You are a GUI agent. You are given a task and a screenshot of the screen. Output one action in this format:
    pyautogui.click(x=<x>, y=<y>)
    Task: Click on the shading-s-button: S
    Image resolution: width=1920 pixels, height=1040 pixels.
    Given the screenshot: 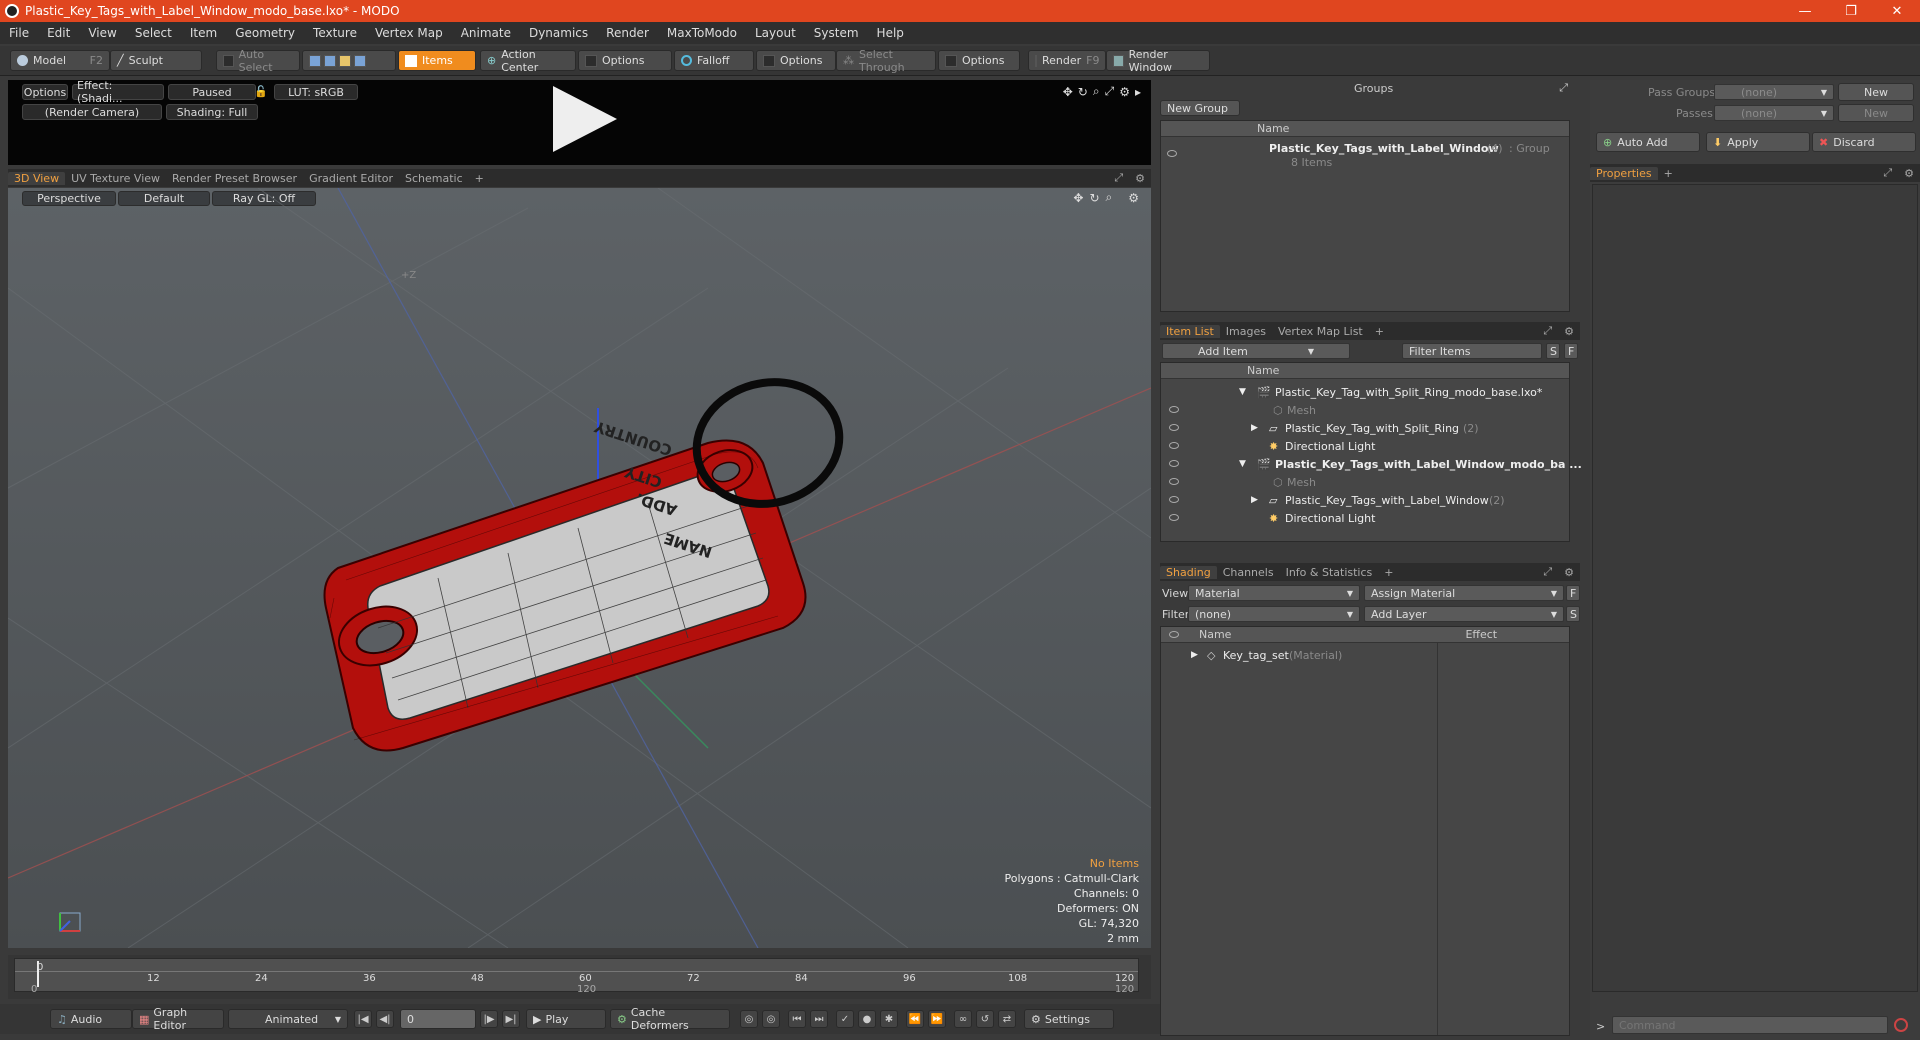 What is the action you would take?
    pyautogui.click(x=1573, y=614)
    